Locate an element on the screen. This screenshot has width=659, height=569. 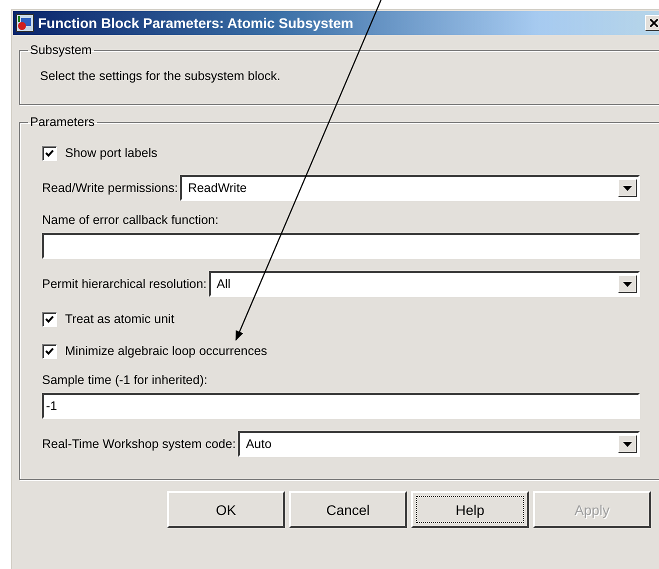
window-title: Function Block Parameters: Atomic Subsystem is located at coordinates (196, 23).